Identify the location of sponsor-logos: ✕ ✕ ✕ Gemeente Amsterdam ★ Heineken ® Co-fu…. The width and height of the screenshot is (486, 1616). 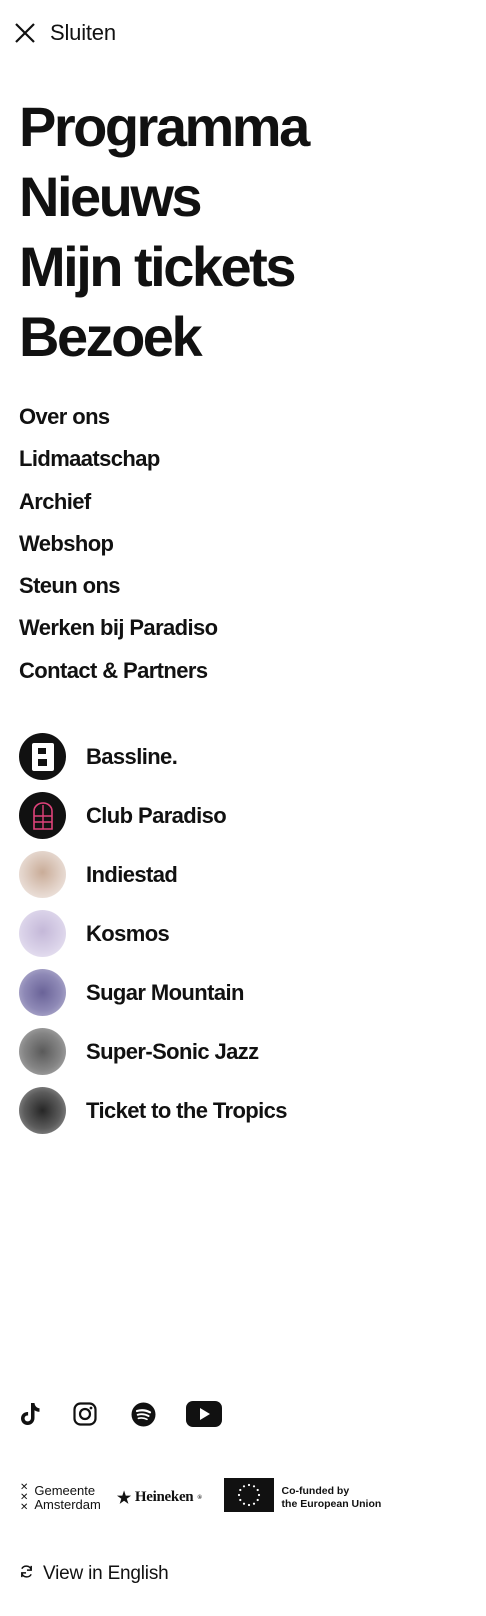
(200, 1497).